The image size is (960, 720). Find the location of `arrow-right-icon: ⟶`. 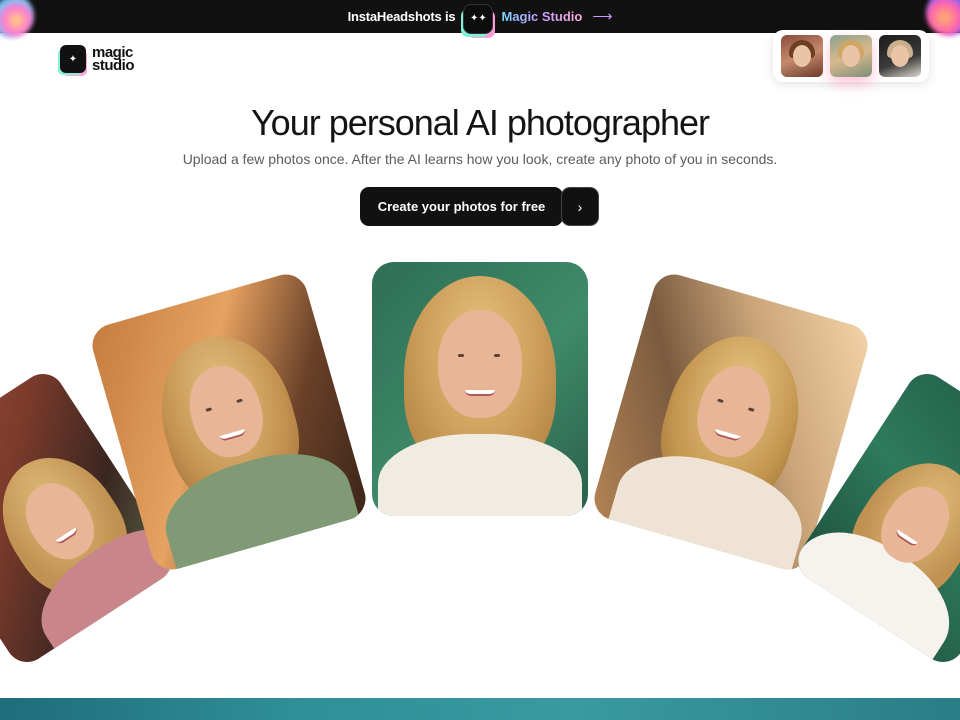

arrow-right-icon: ⟶ is located at coordinates (602, 16).